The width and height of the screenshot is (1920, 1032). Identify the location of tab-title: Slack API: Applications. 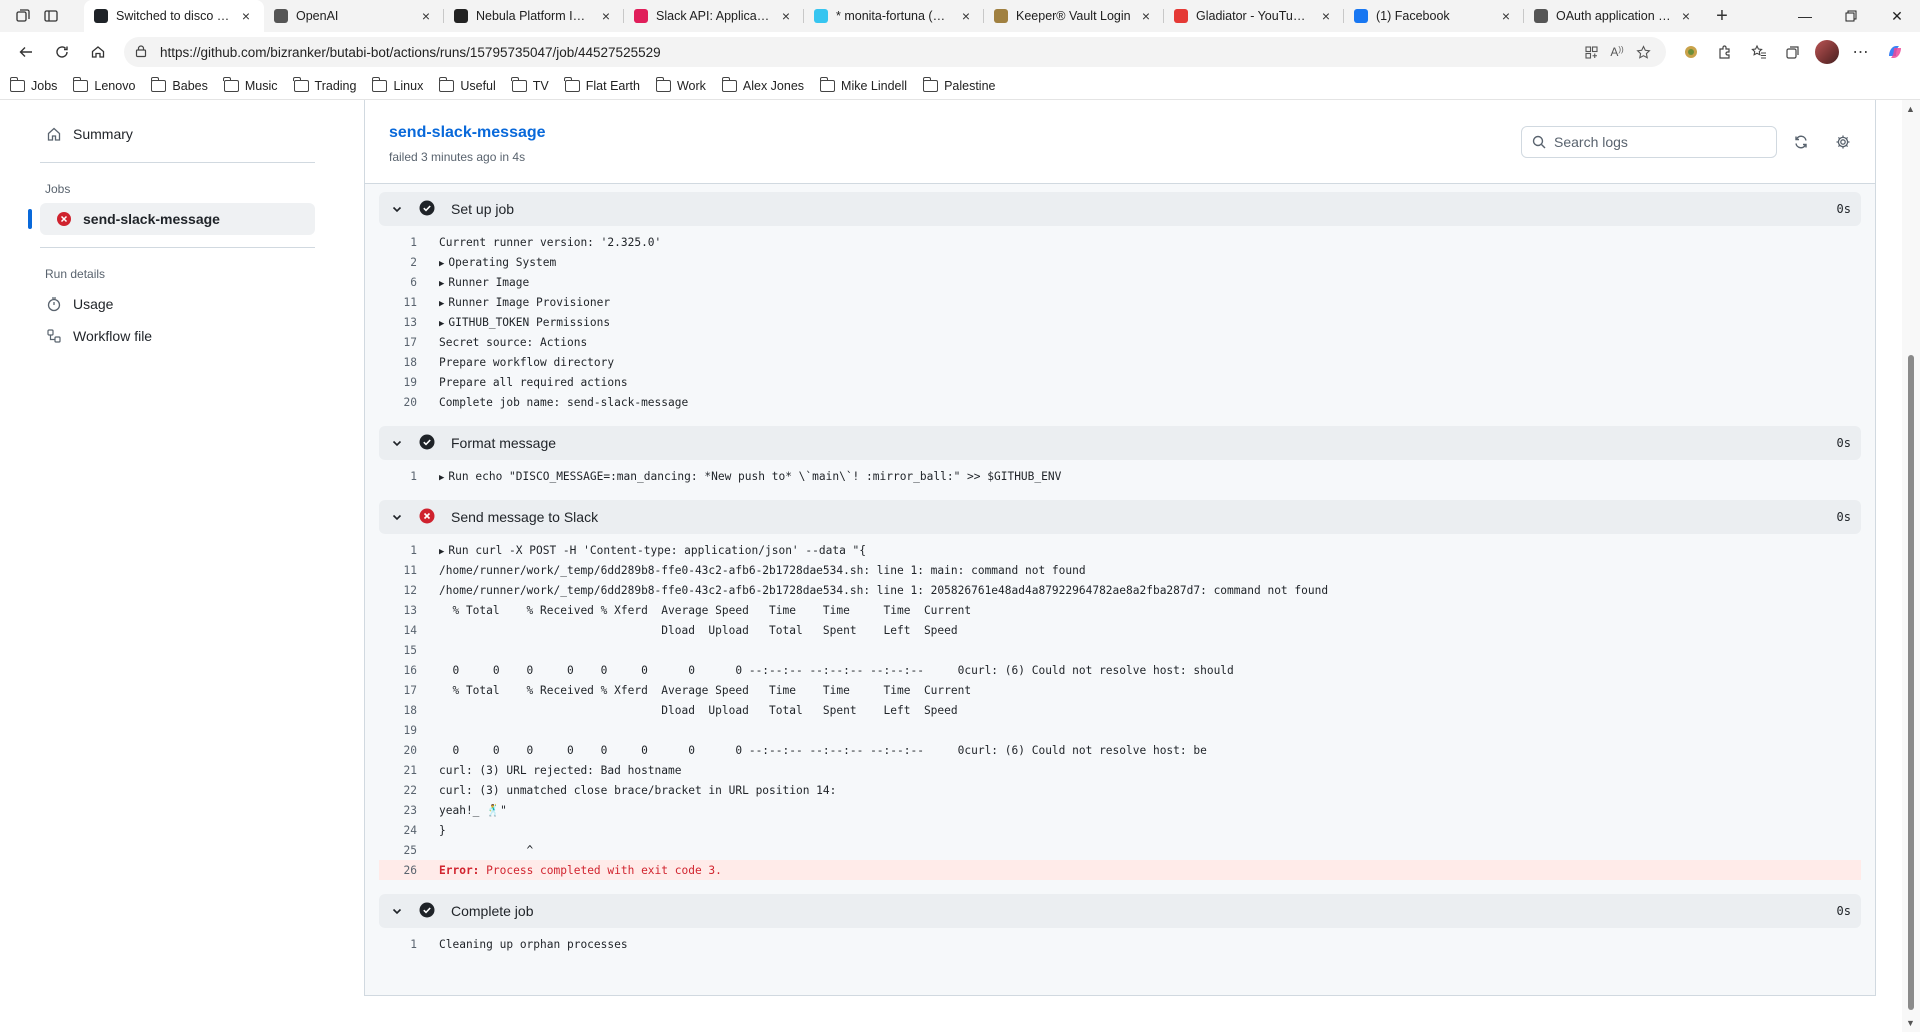
(714, 16).